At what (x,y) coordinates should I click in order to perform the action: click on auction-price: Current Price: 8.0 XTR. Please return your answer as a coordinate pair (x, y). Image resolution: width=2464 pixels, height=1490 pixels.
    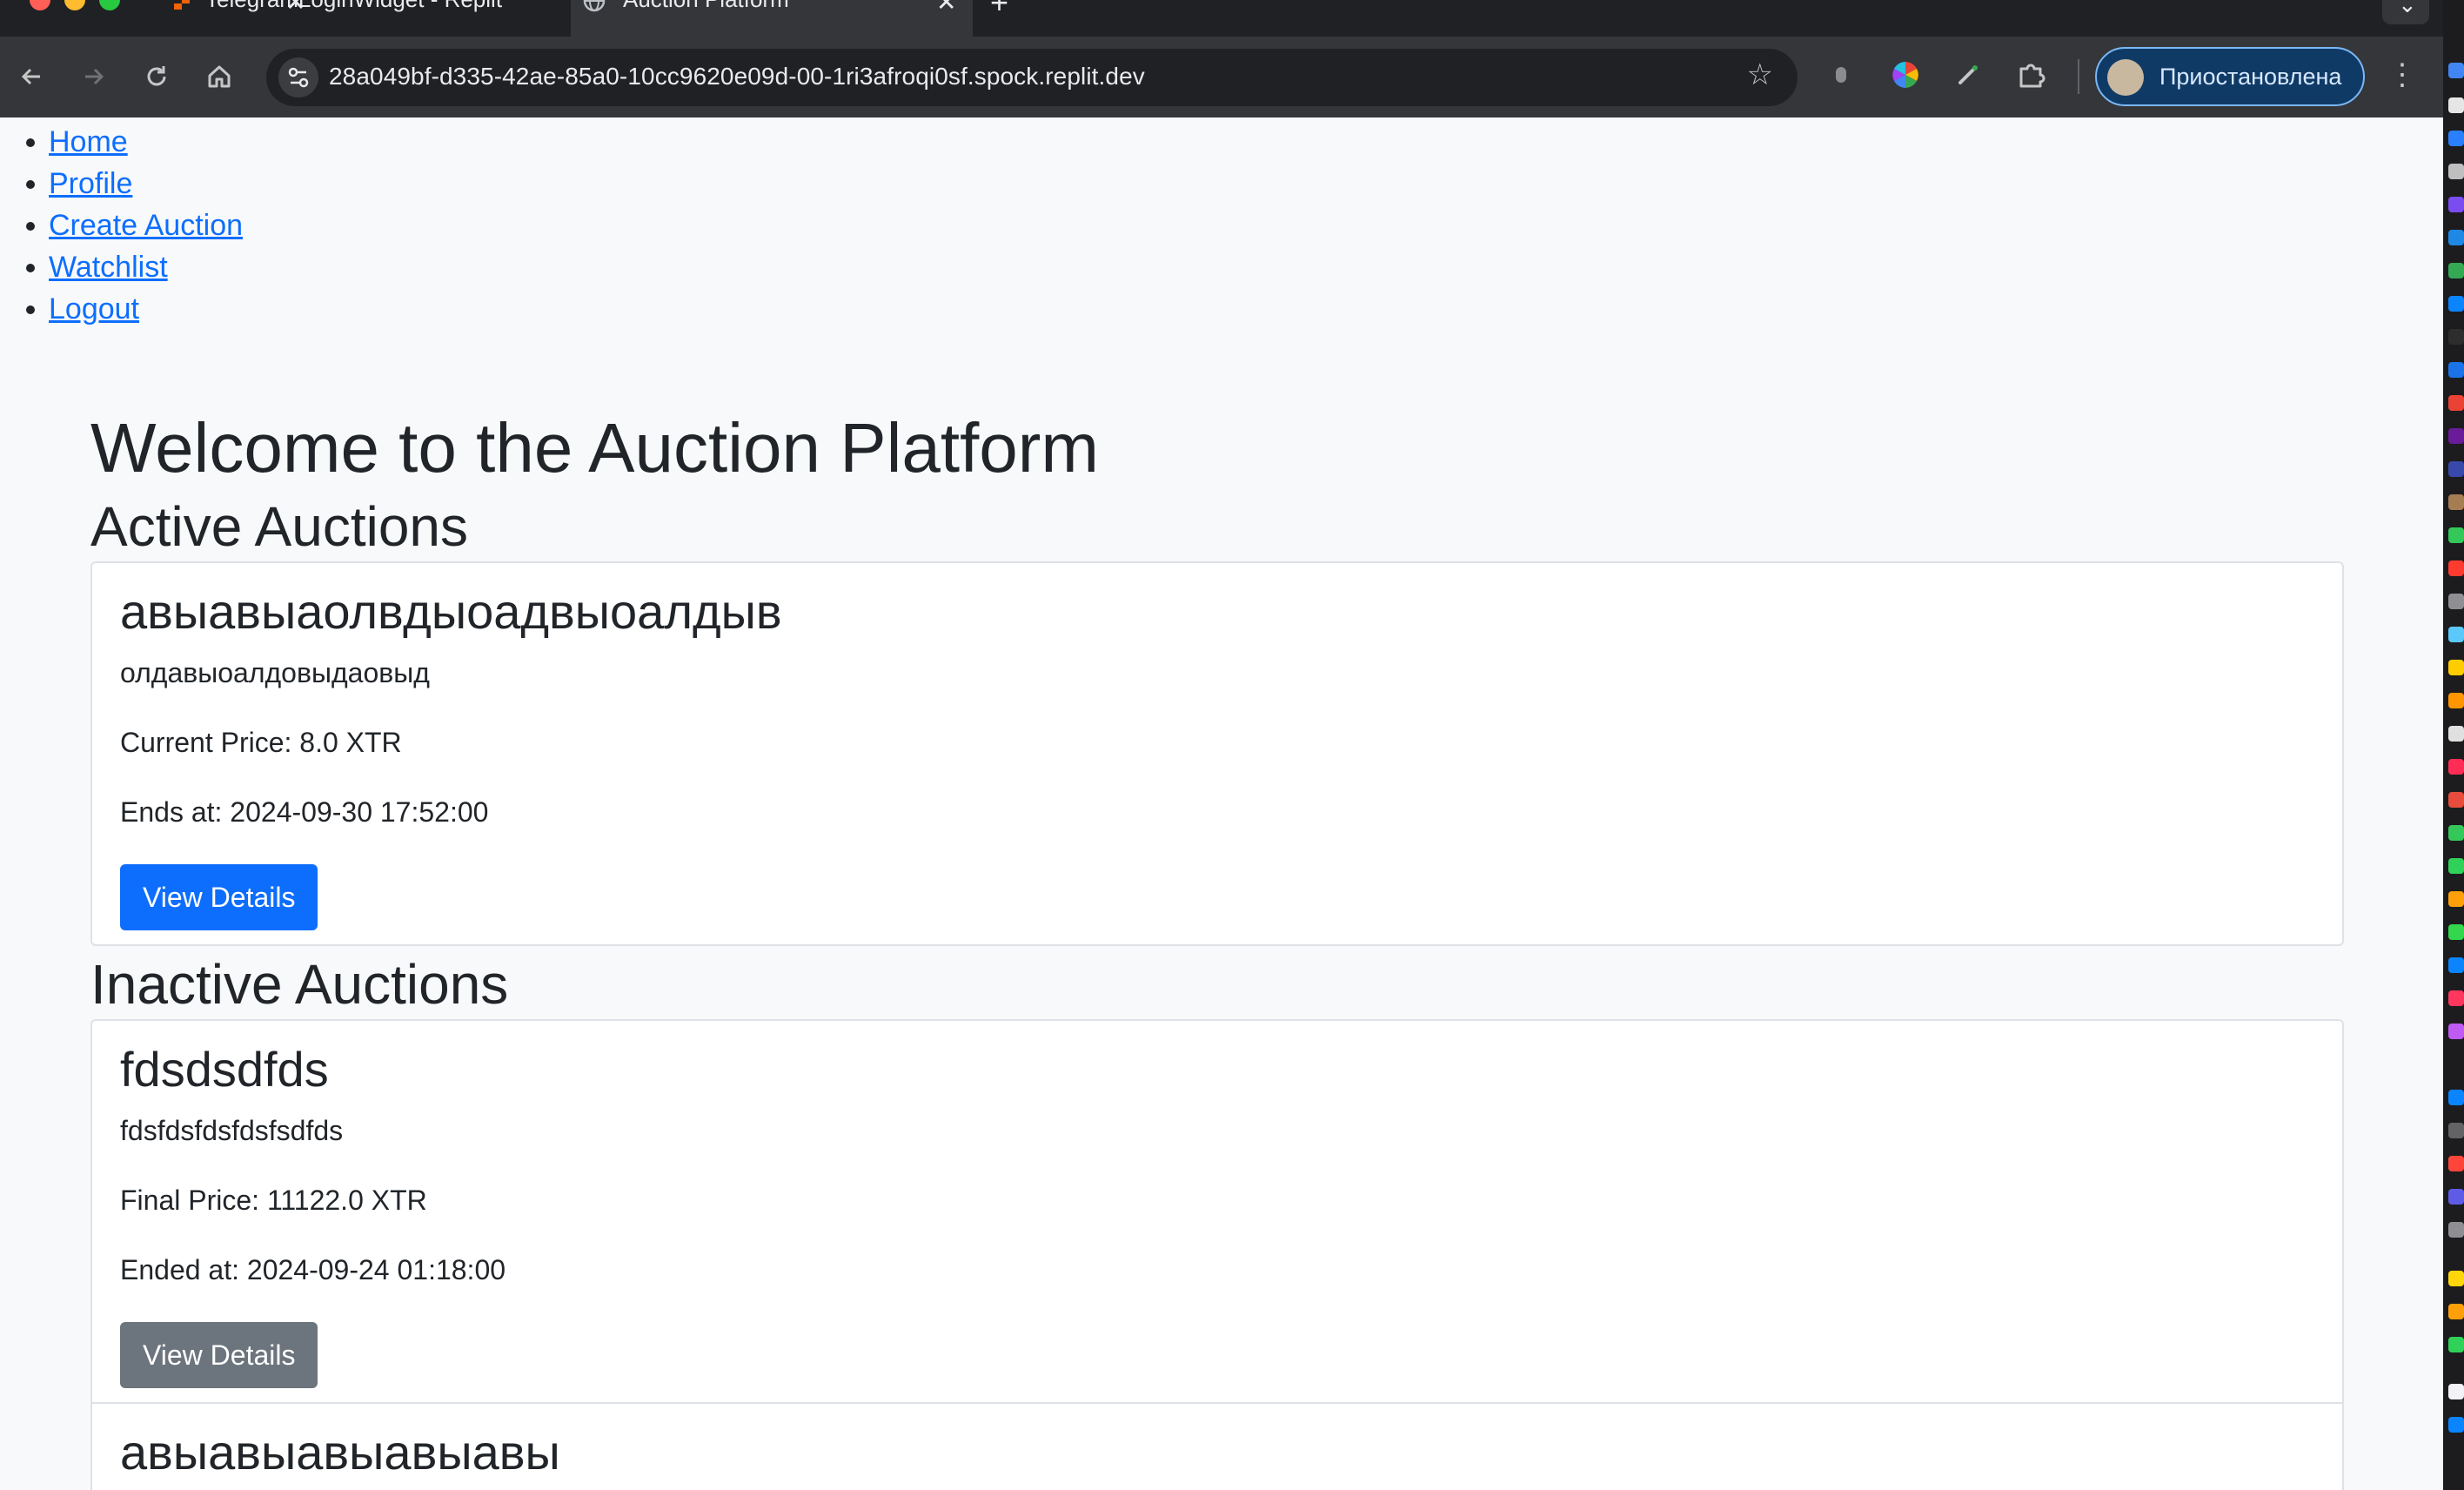
    Looking at the image, I should click on (261, 742).